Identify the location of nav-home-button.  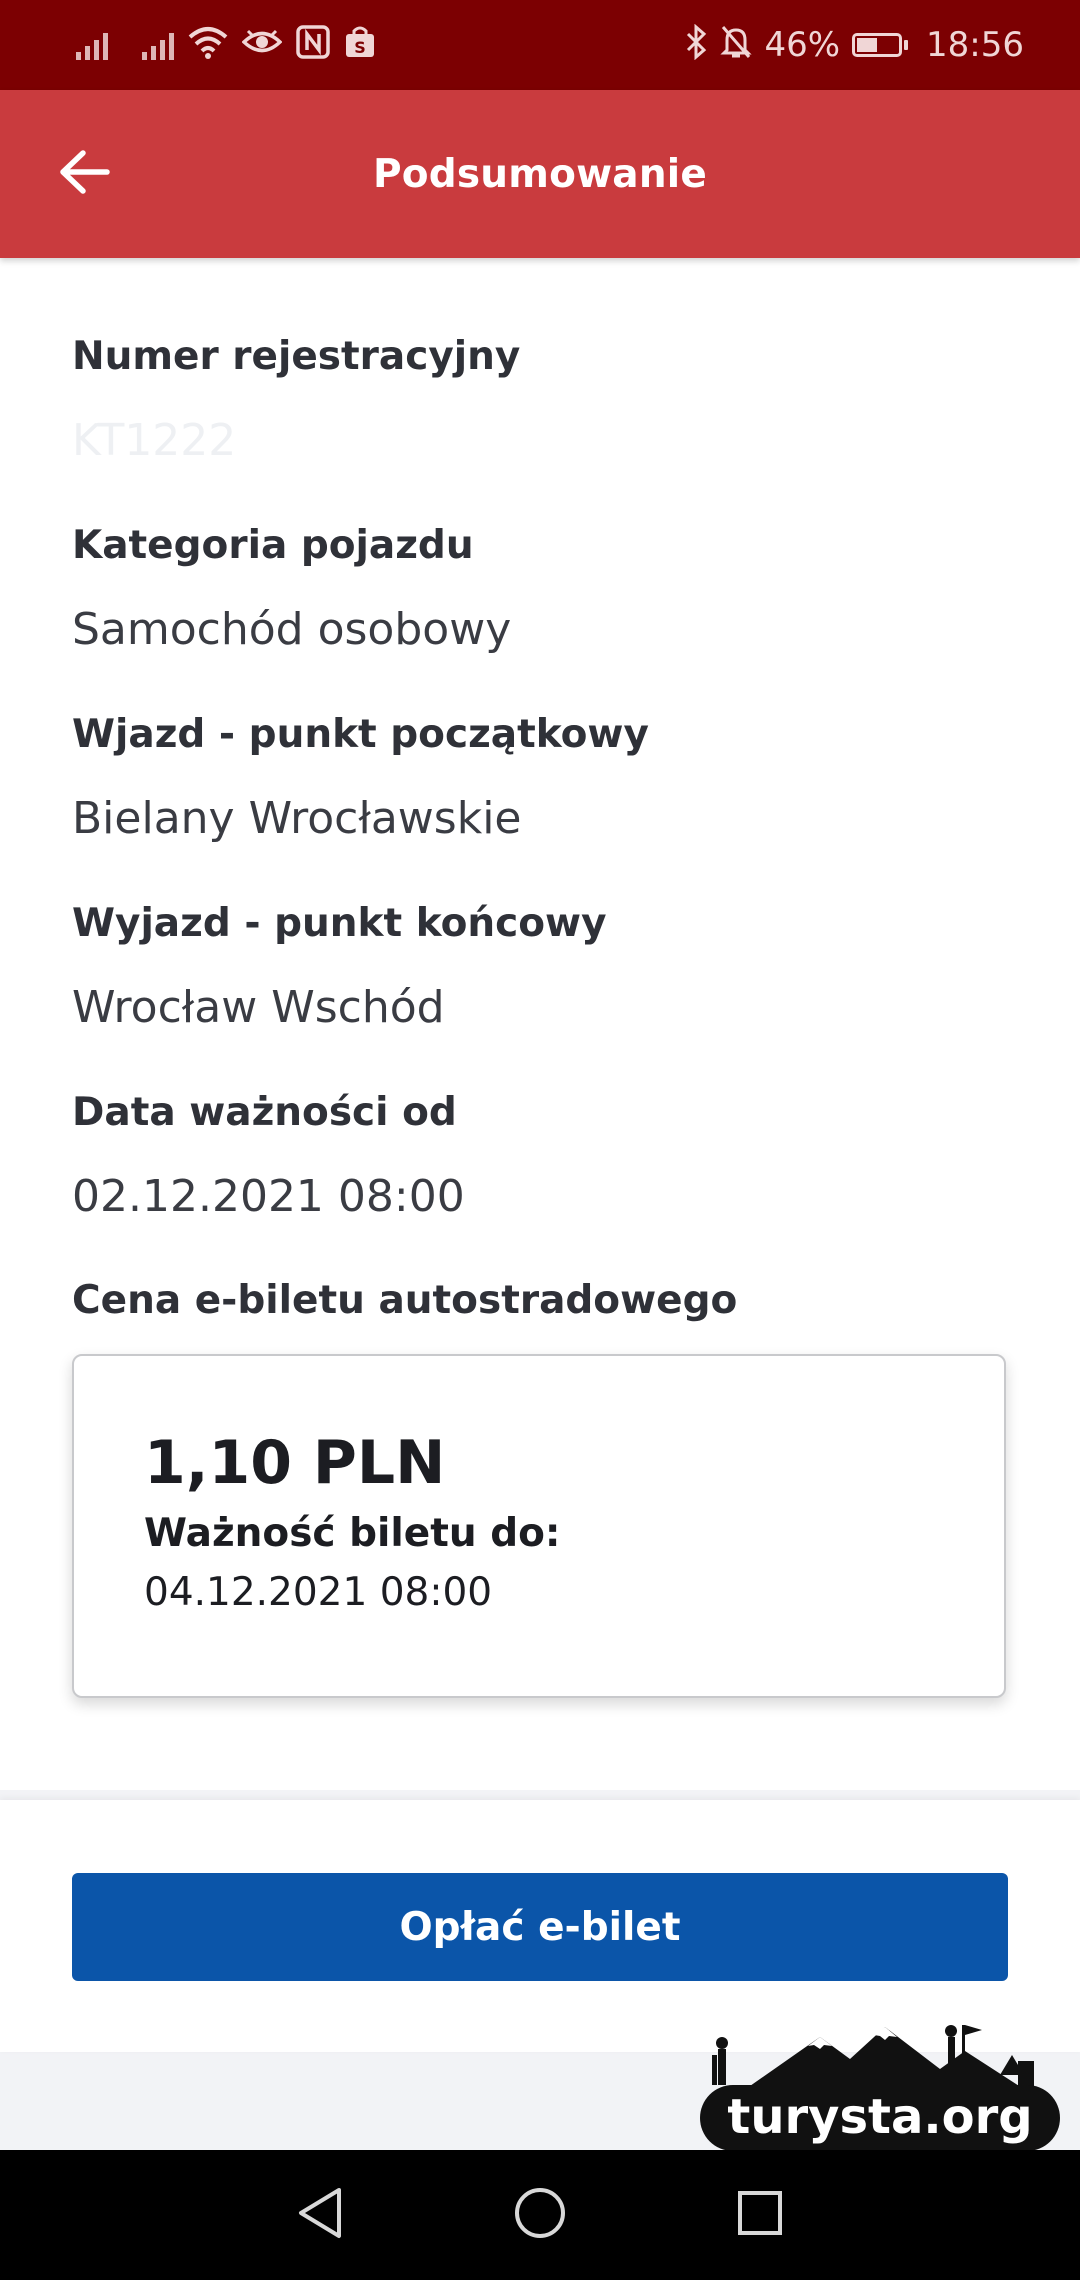
(540, 2215).